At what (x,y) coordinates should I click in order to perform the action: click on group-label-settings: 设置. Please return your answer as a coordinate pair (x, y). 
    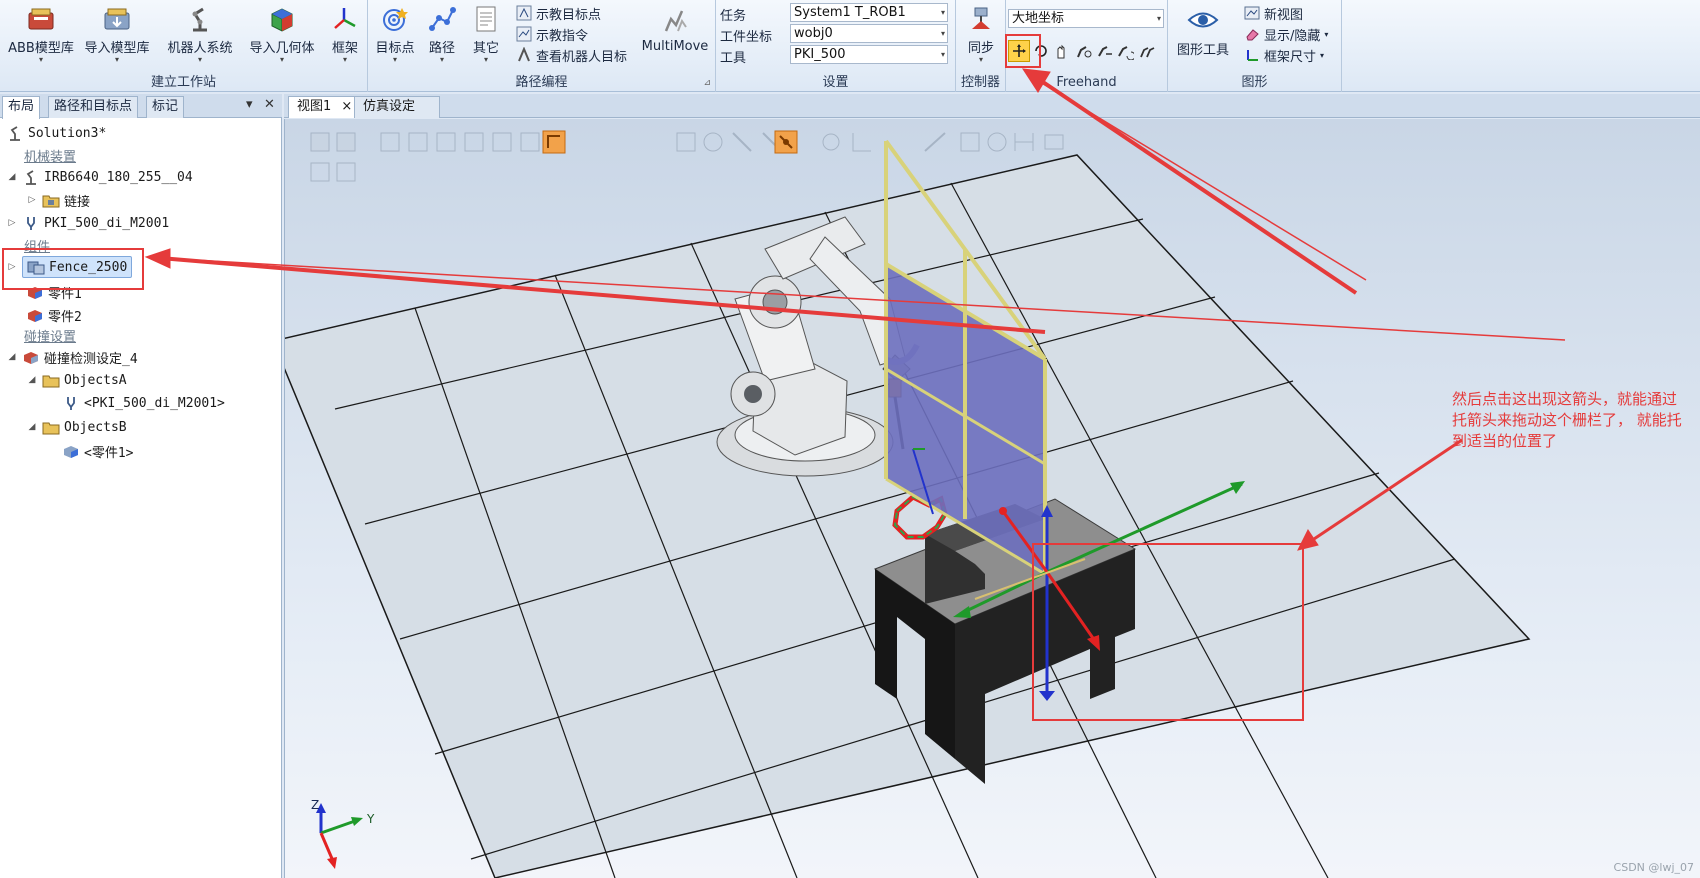
    Looking at the image, I should click on (835, 82).